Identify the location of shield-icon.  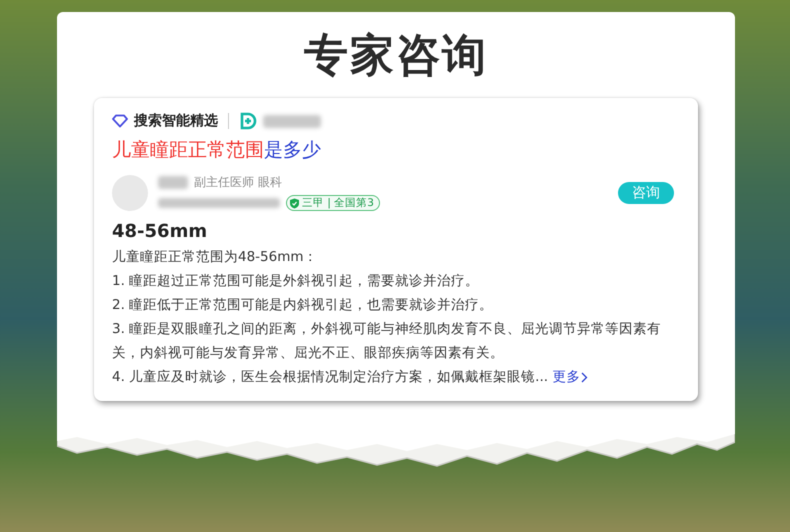
(294, 203).